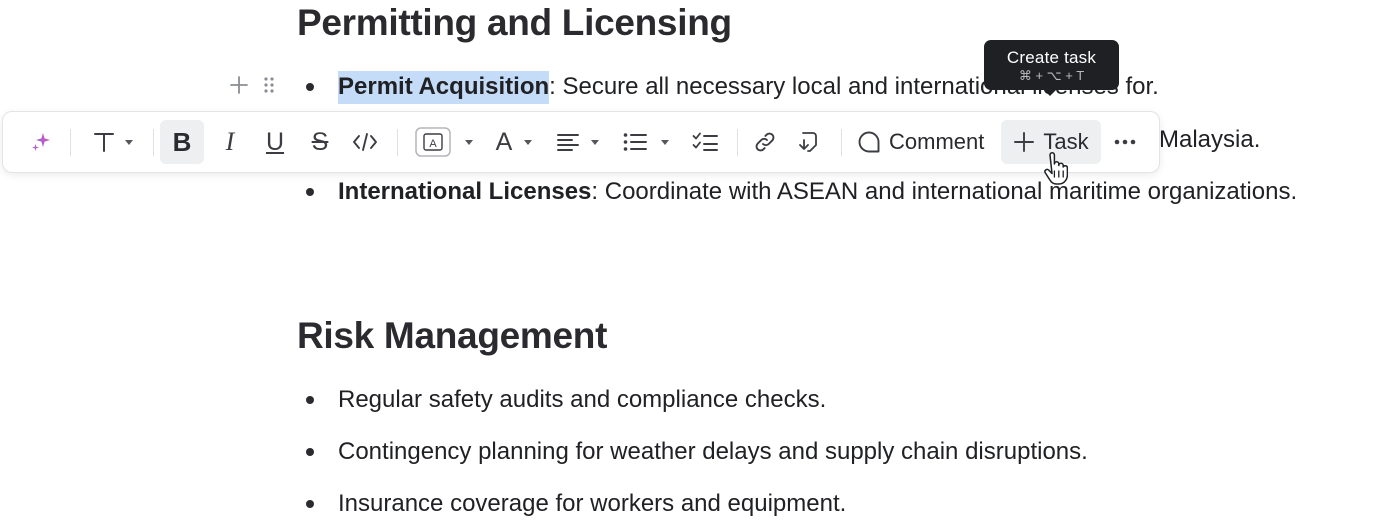  What do you see at coordinates (937, 141) in the screenshot?
I see `comment-label: Comment` at bounding box center [937, 141].